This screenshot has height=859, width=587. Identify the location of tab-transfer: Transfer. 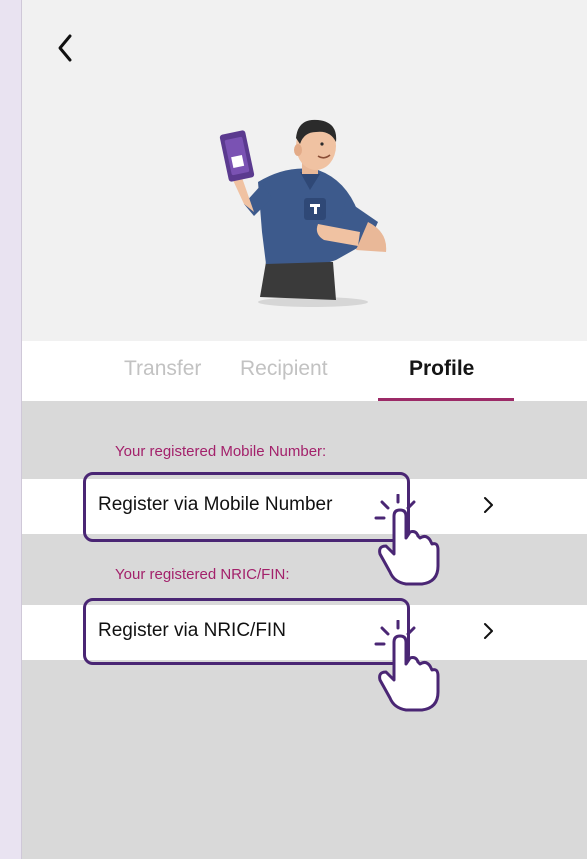
(162, 369).